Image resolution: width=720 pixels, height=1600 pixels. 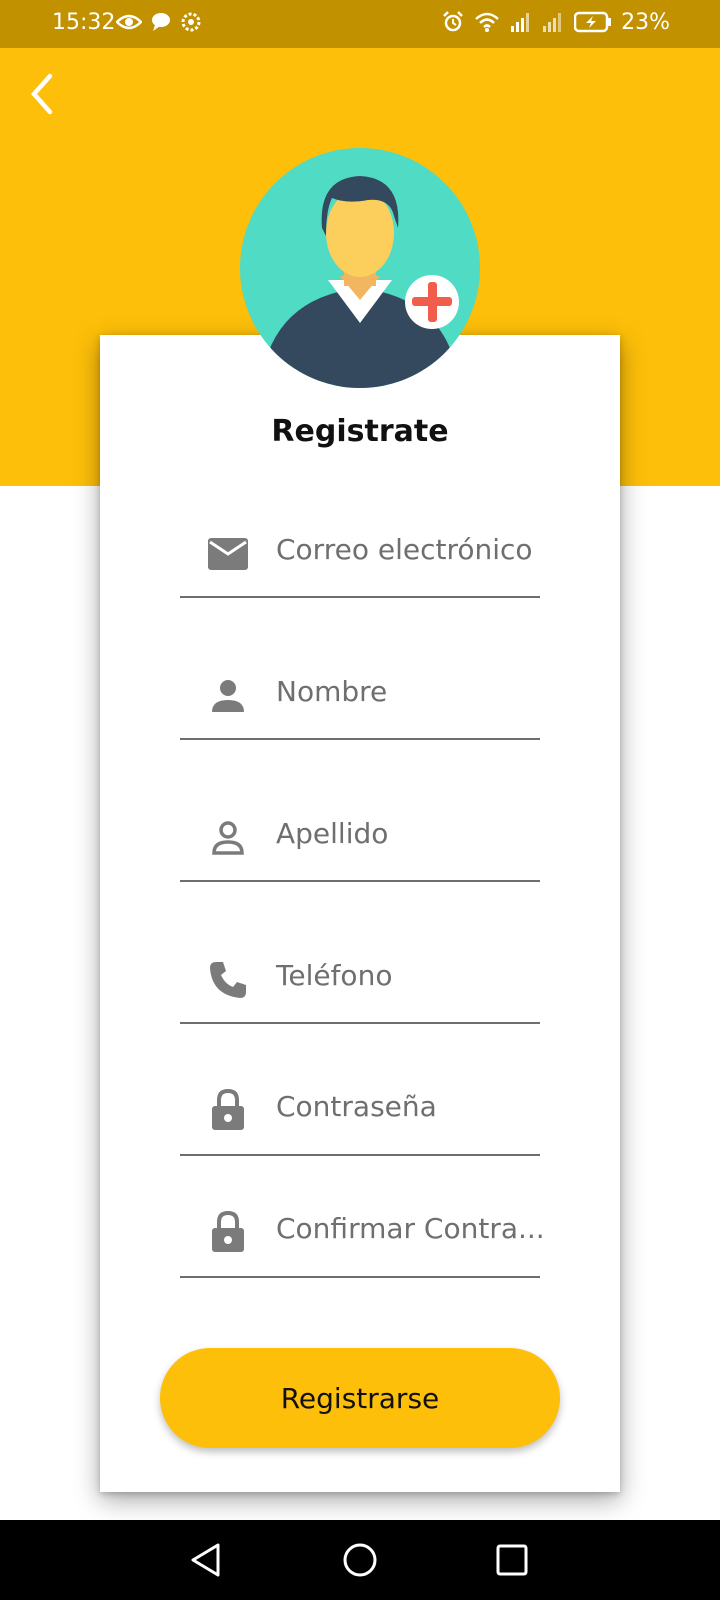 I want to click on phone-icon, so click(x=228, y=980).